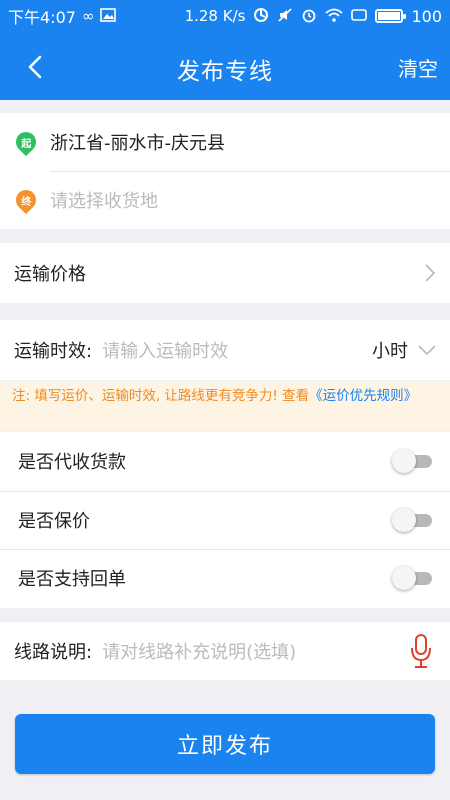  What do you see at coordinates (412, 578) in the screenshot?
I see `receipt-switch` at bounding box center [412, 578].